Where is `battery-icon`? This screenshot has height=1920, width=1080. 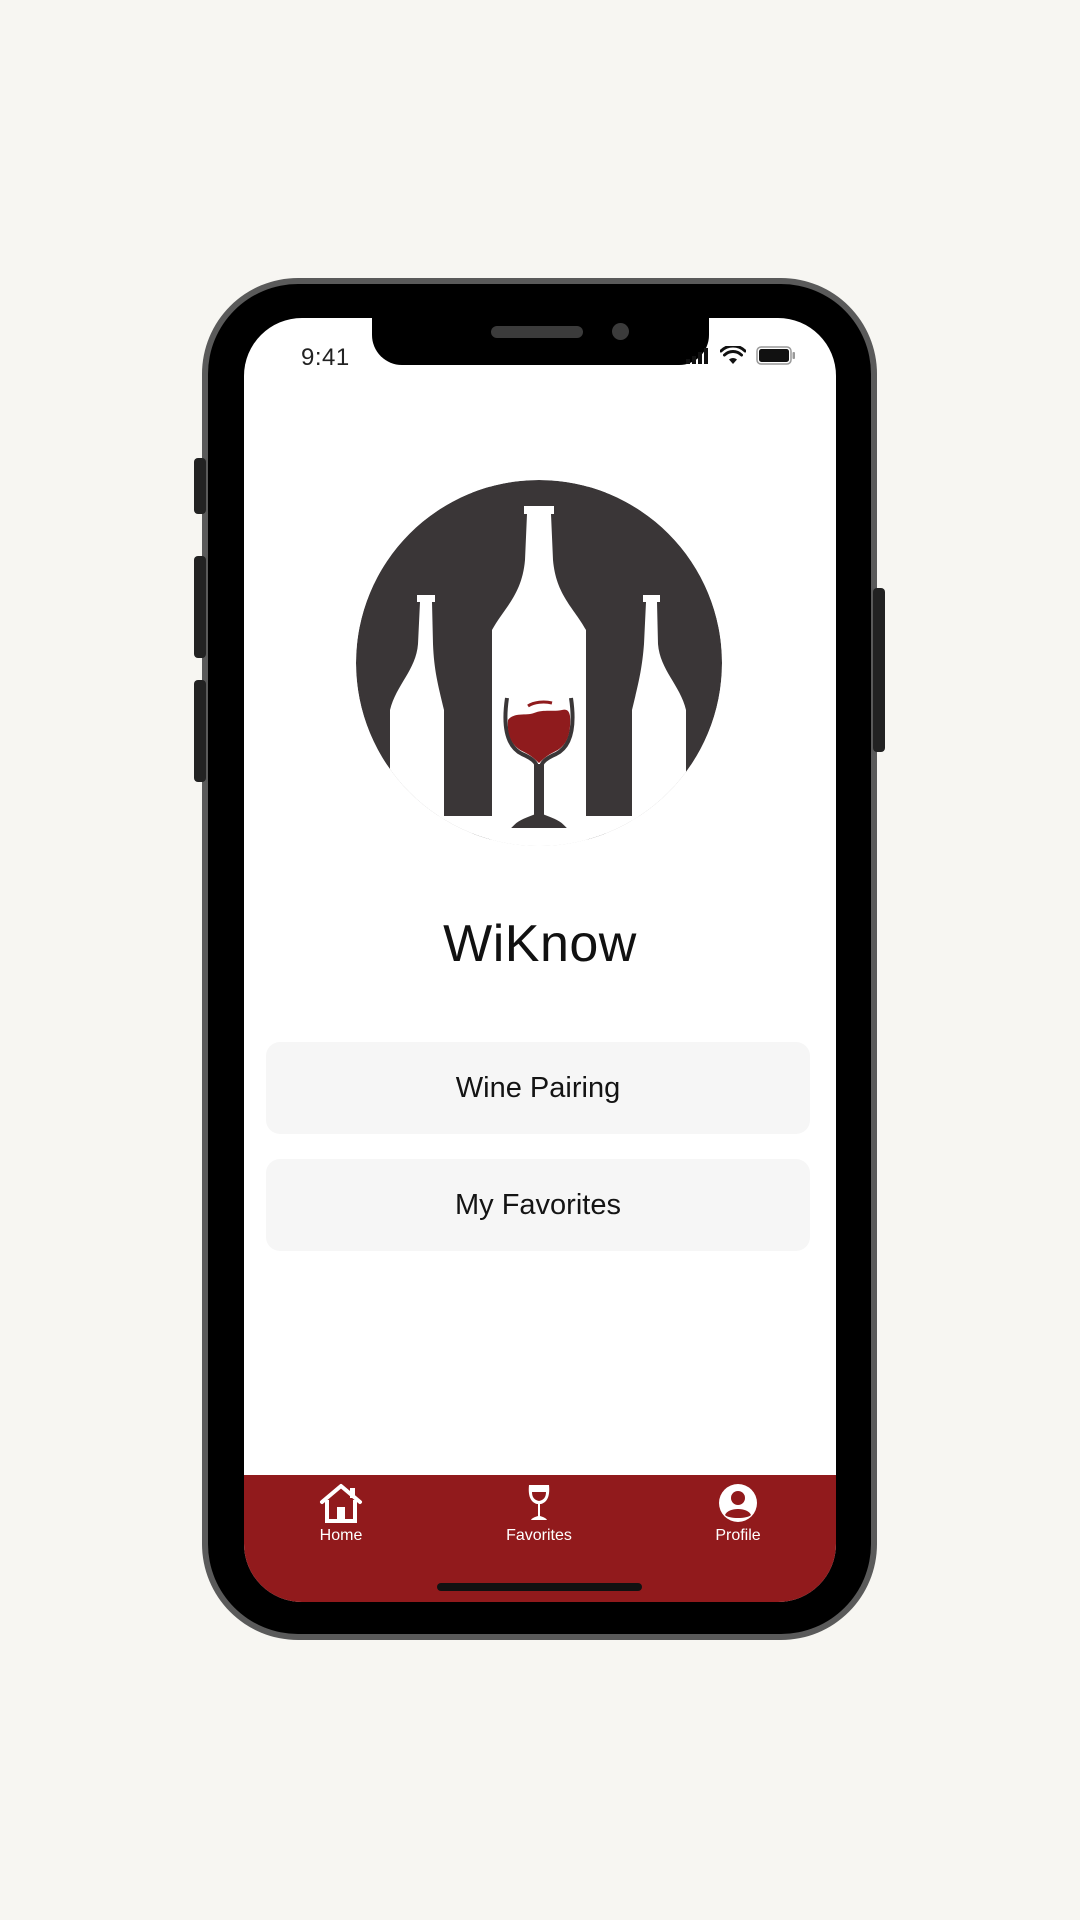 battery-icon is located at coordinates (775, 355).